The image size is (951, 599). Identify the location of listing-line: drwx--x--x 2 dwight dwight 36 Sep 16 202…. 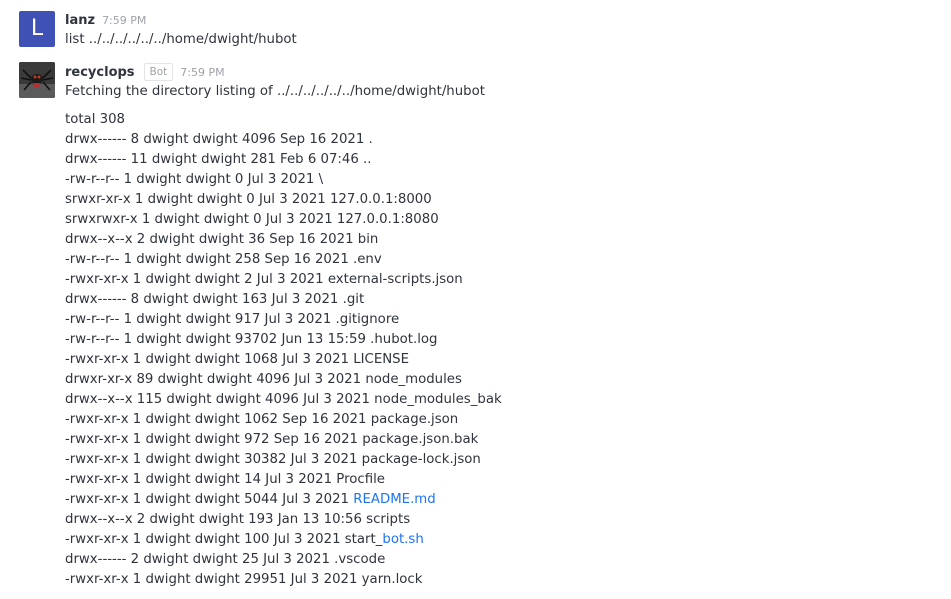
(283, 240).